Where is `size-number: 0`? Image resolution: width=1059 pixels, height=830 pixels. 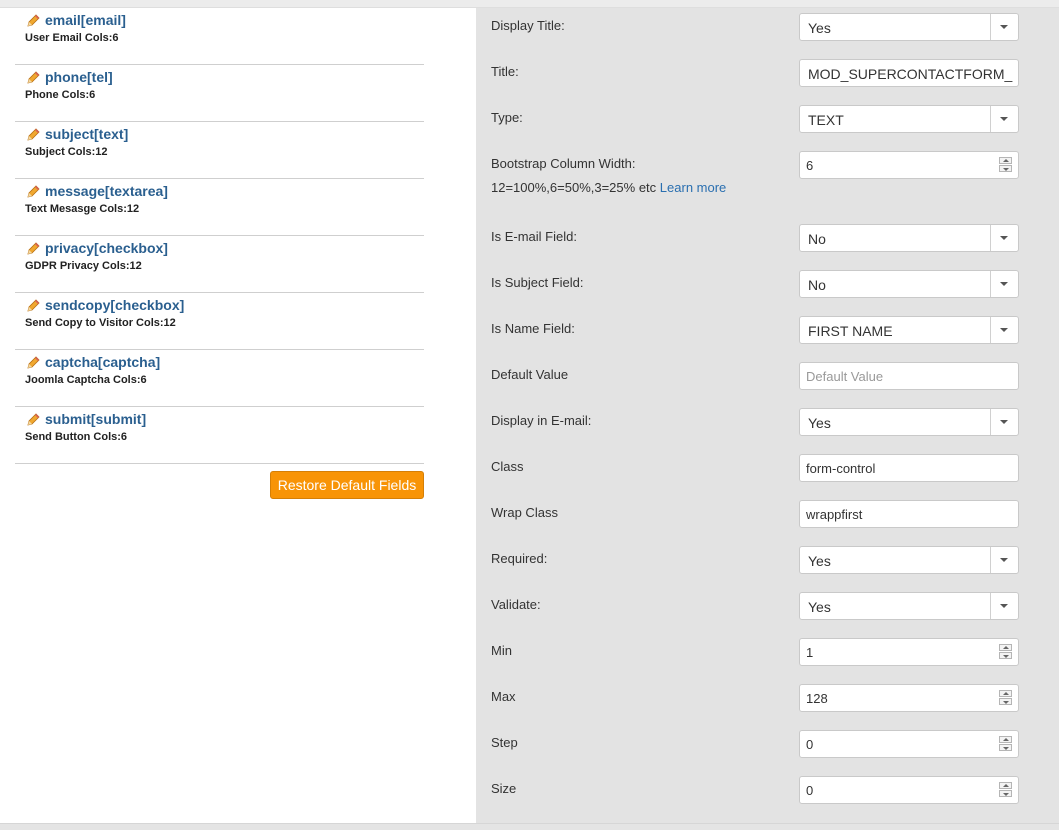
size-number: 0 is located at coordinates (909, 790).